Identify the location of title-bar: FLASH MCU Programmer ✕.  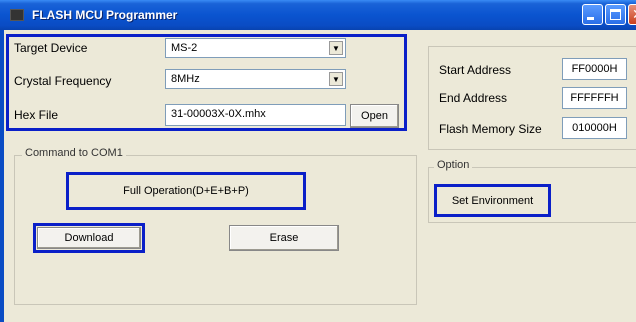
(318, 15).